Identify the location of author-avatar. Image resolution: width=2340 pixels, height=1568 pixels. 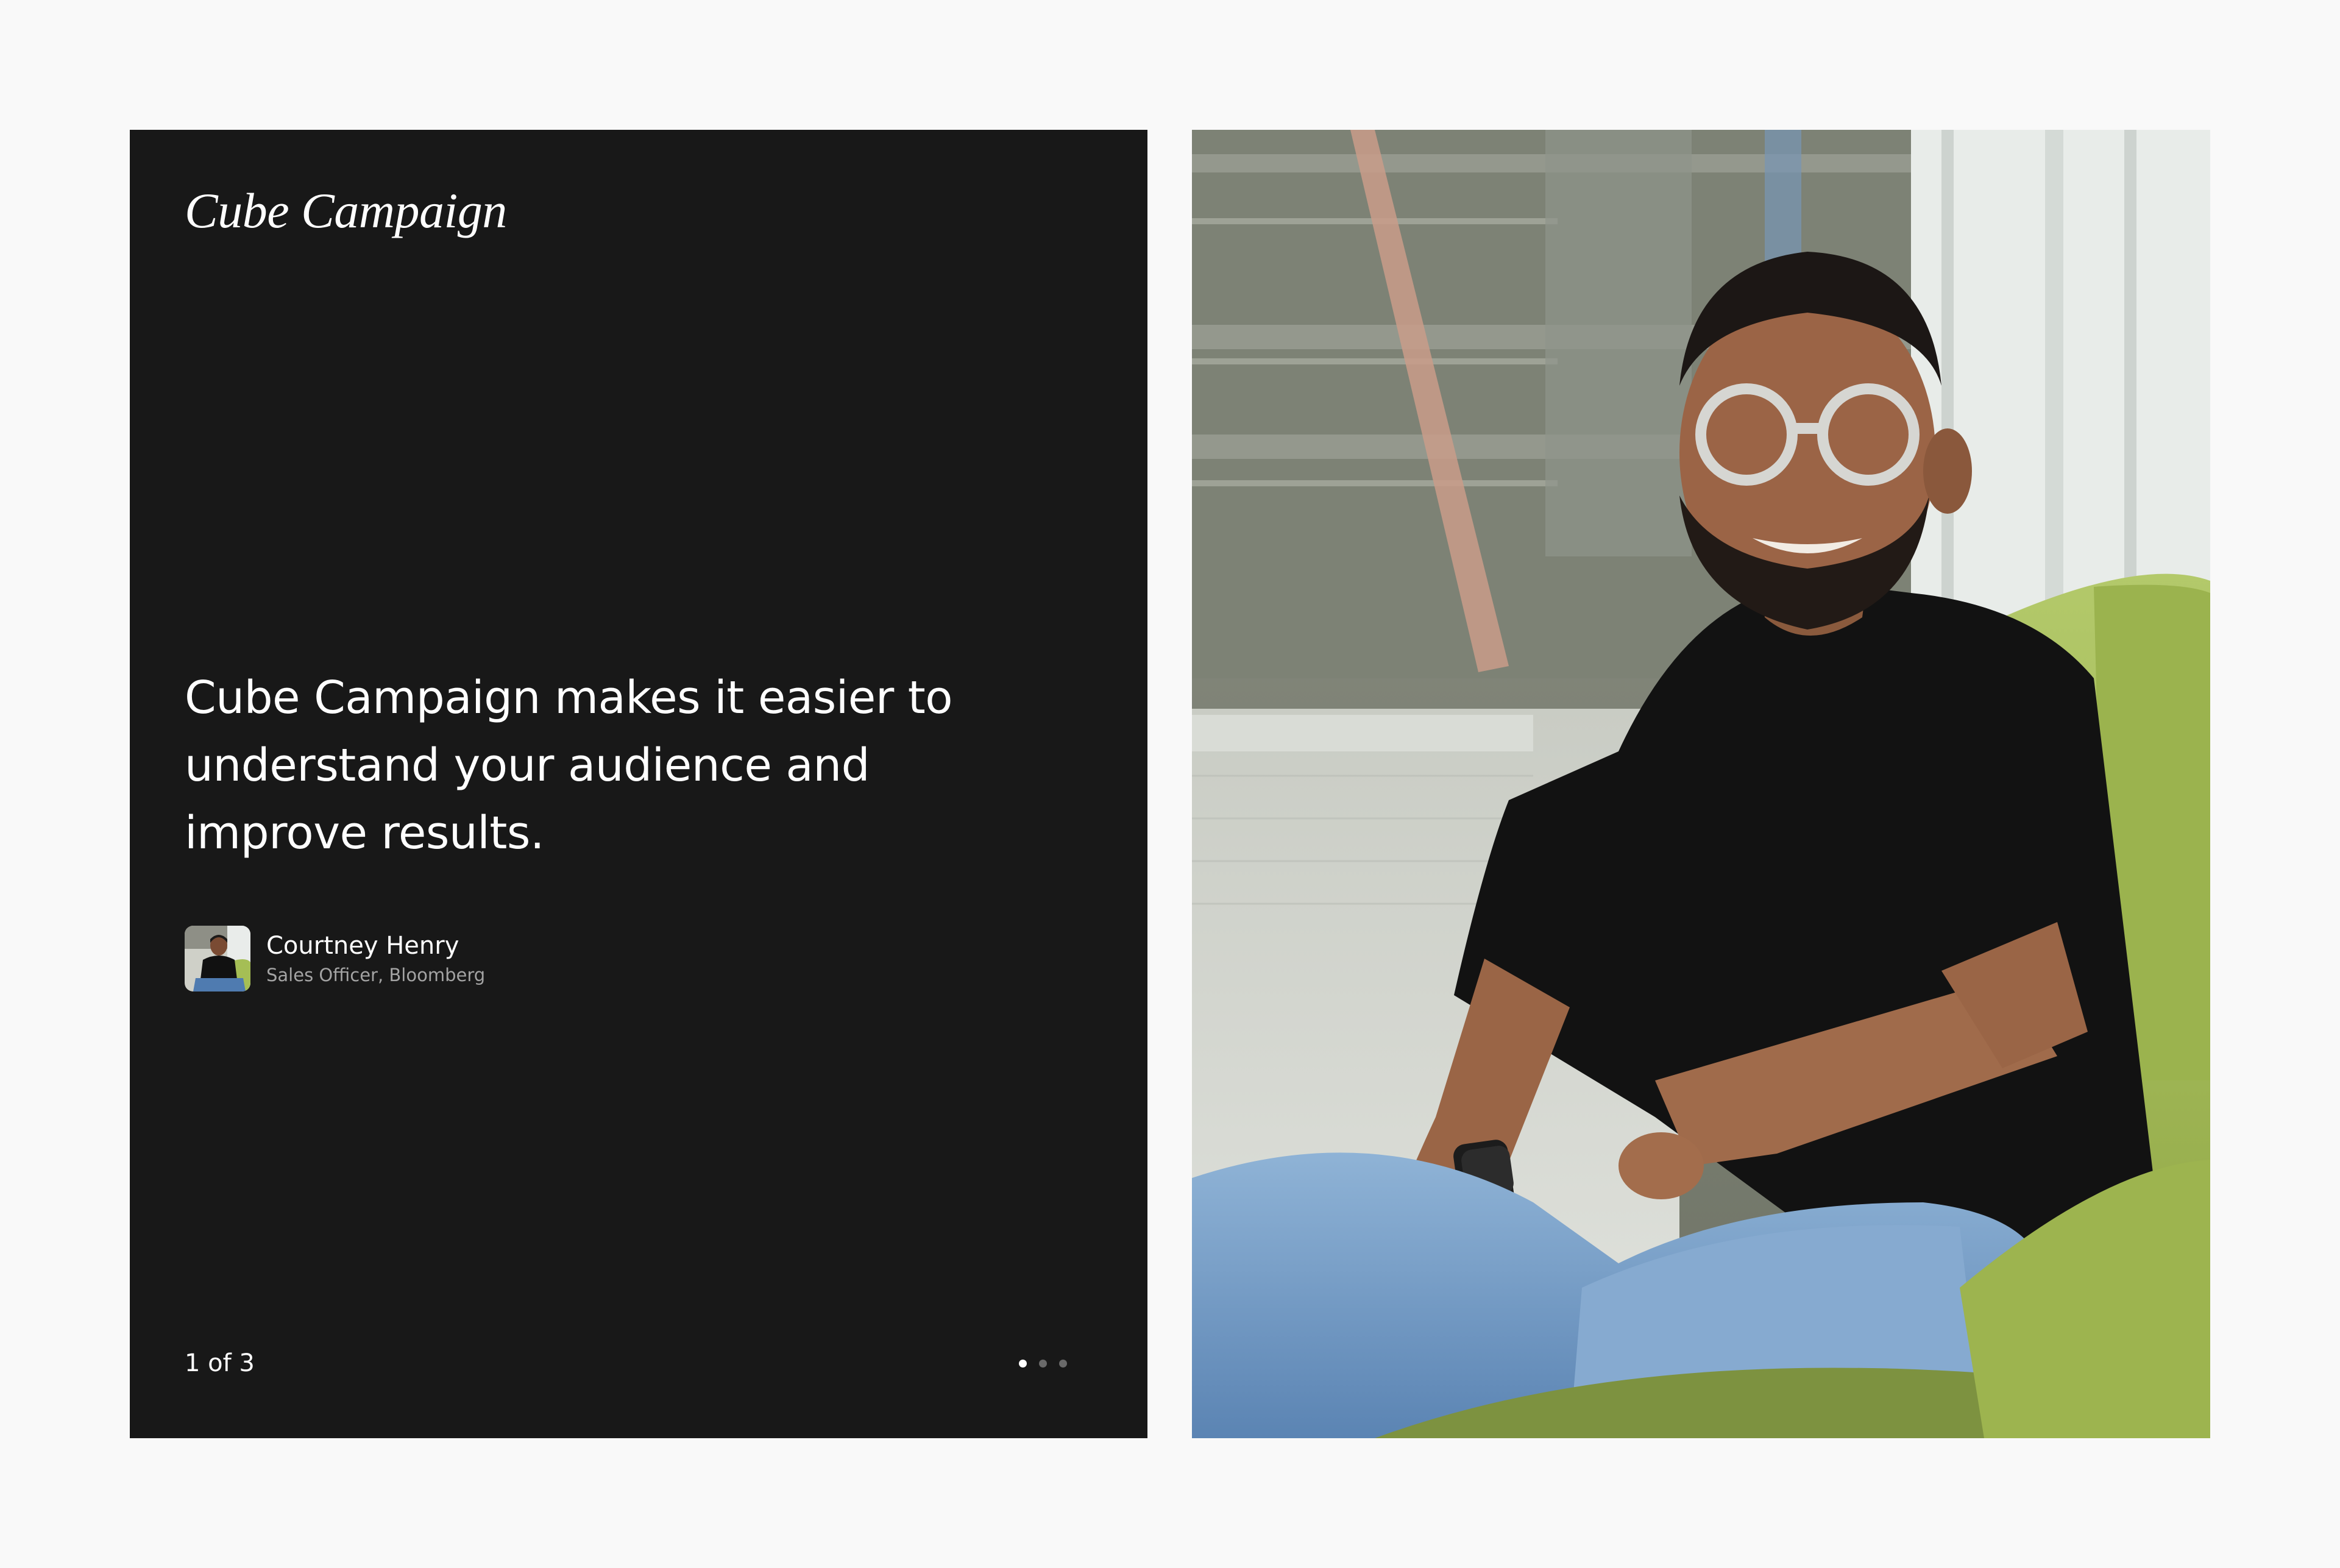
(217, 959).